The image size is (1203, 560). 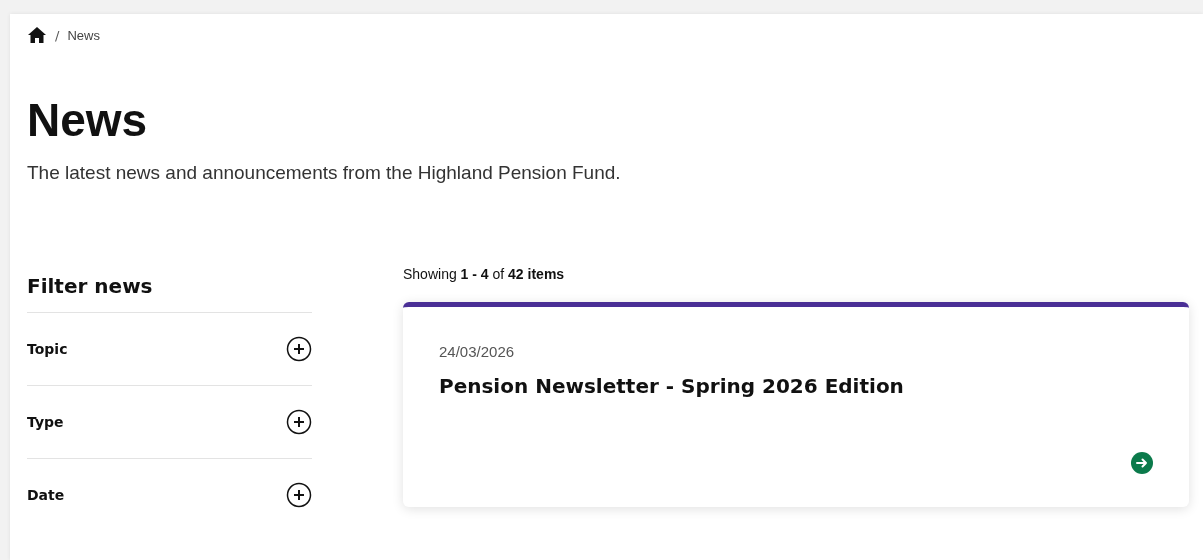 I want to click on filter-label: Topic, so click(x=47, y=349).